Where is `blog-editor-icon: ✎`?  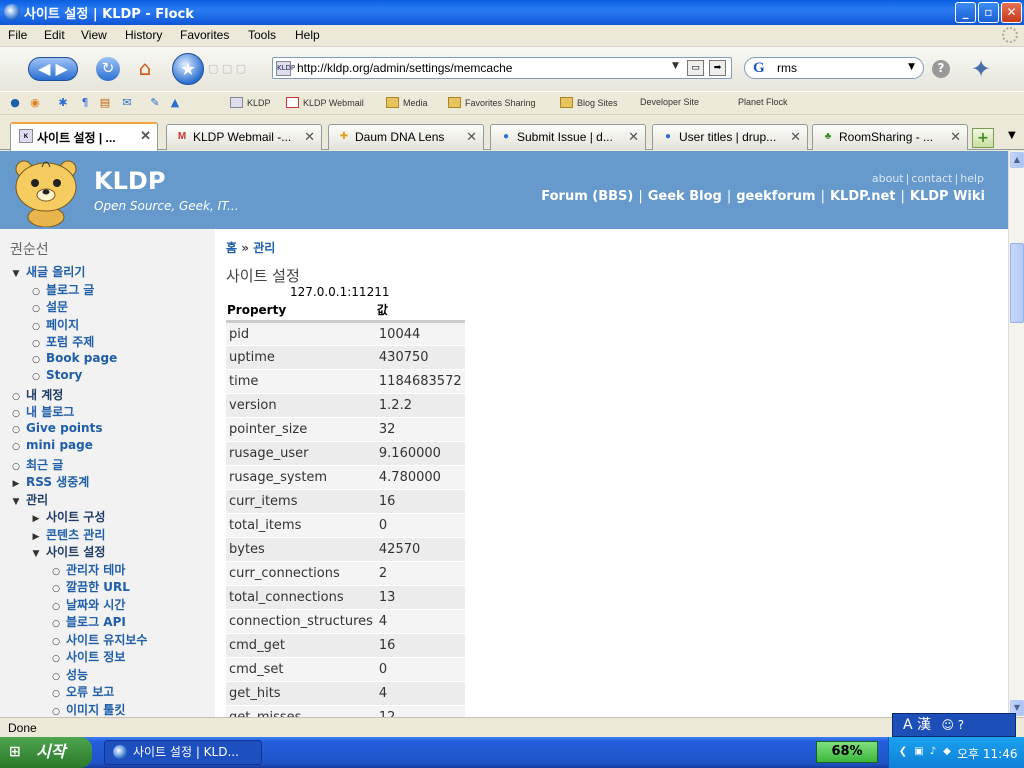
blog-editor-icon: ✎ is located at coordinates (155, 103).